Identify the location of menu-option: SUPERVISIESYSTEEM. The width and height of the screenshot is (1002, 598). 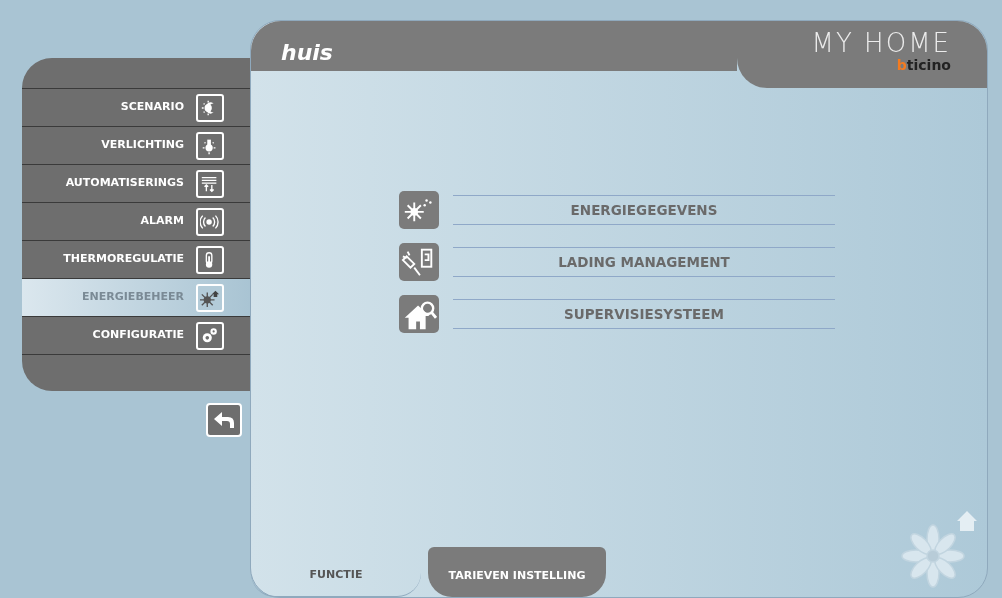
(644, 314).